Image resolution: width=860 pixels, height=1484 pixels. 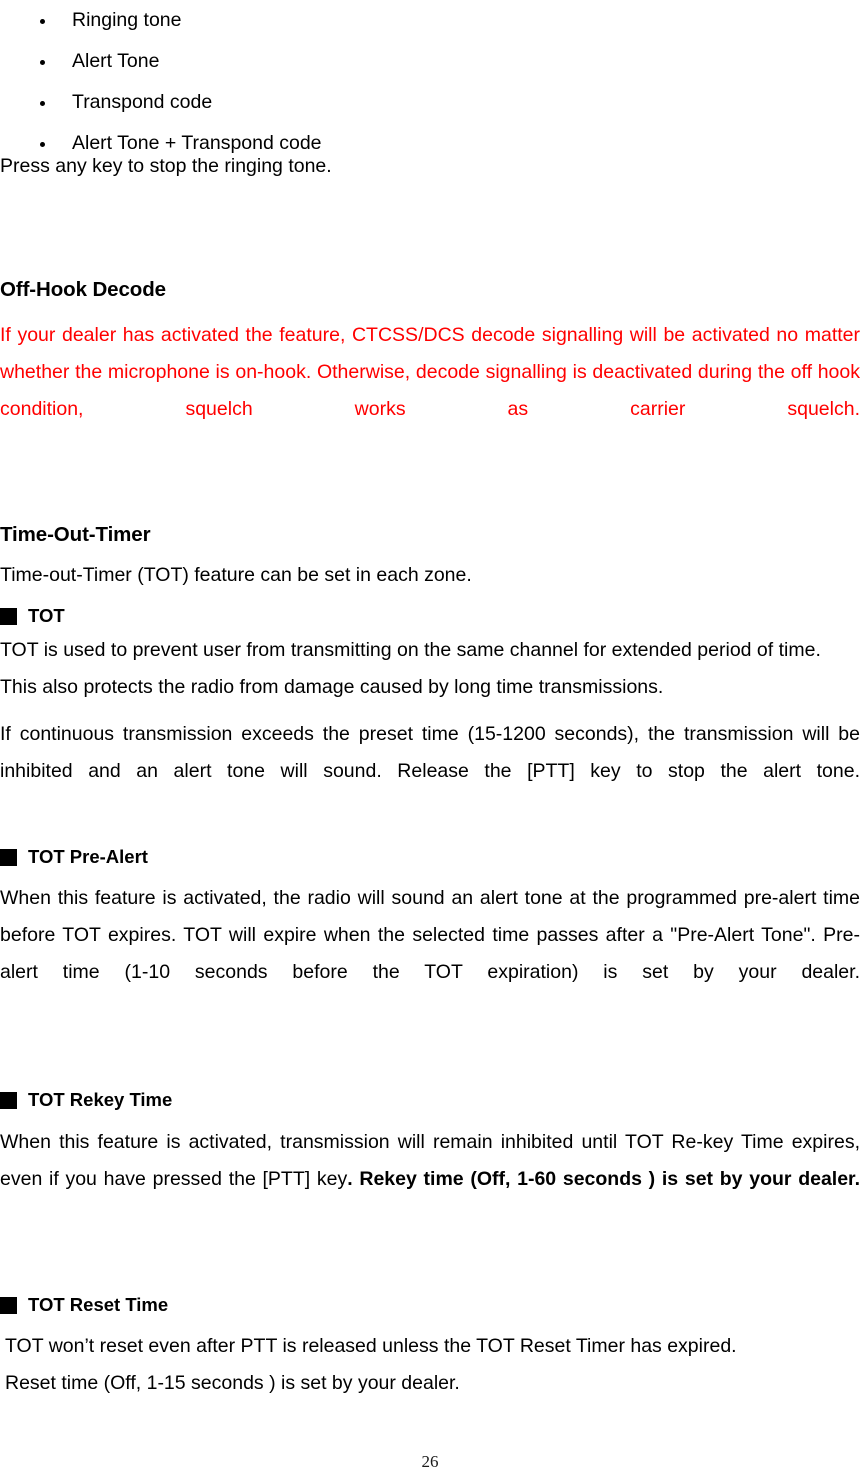 I want to click on list-item-label: Alert Tone, so click(x=116, y=61).